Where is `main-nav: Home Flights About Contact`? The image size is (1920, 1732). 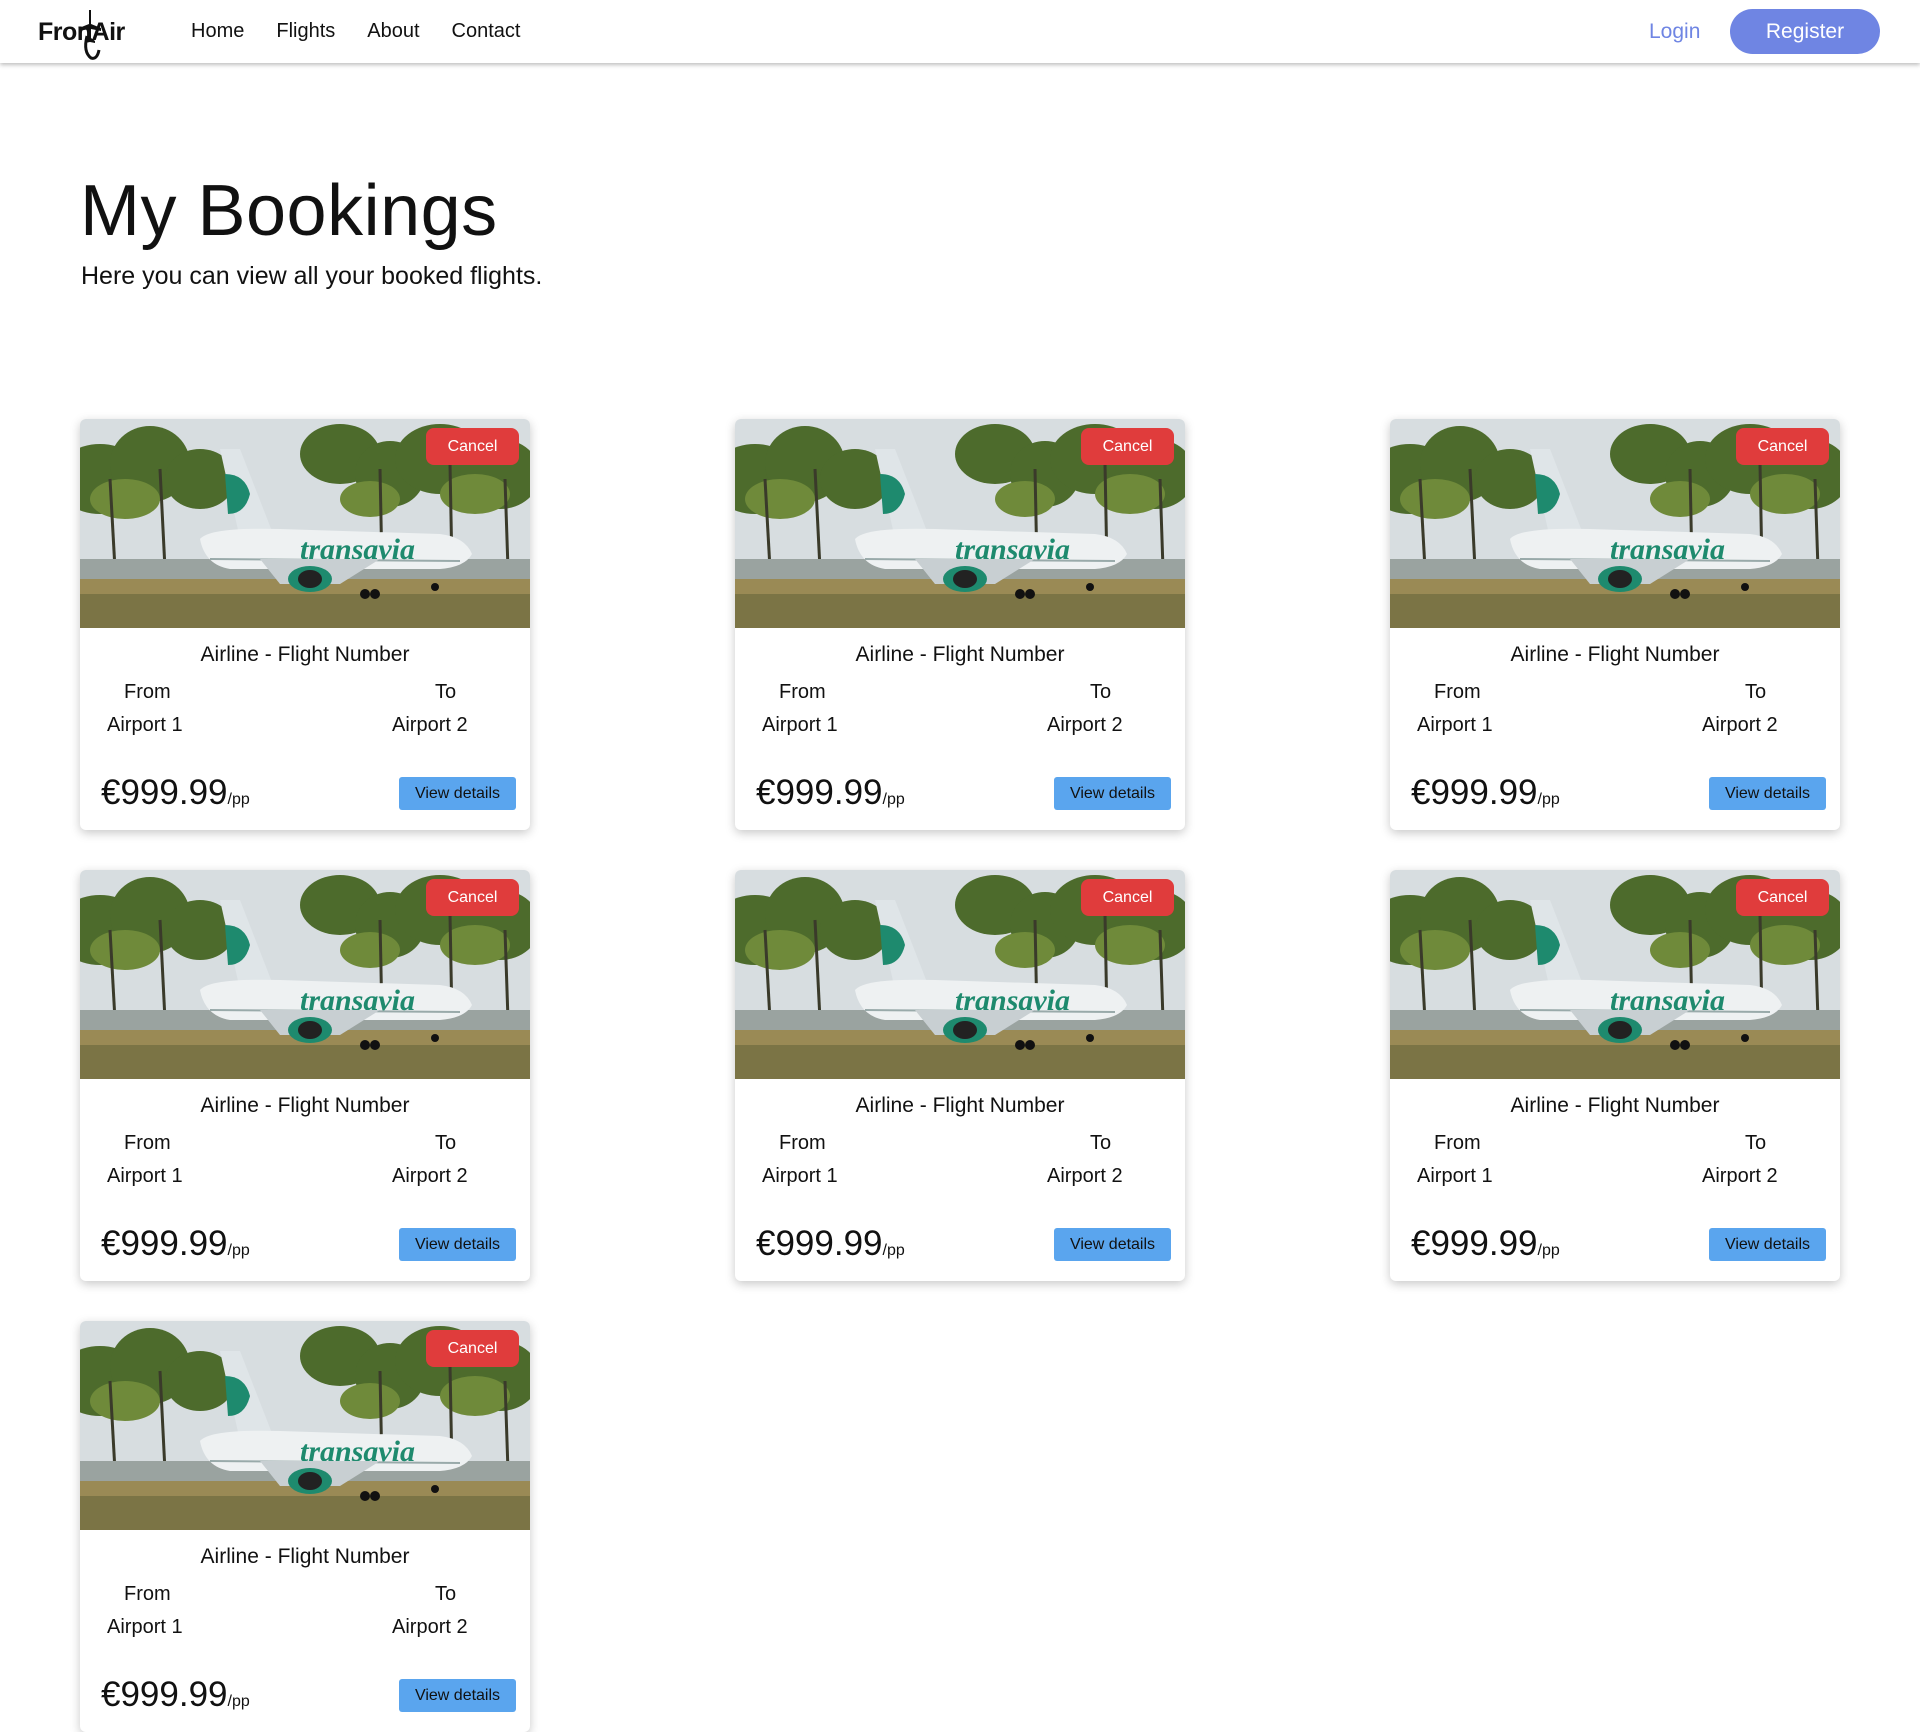
main-nav: Home Flights About Contact is located at coordinates (371, 31).